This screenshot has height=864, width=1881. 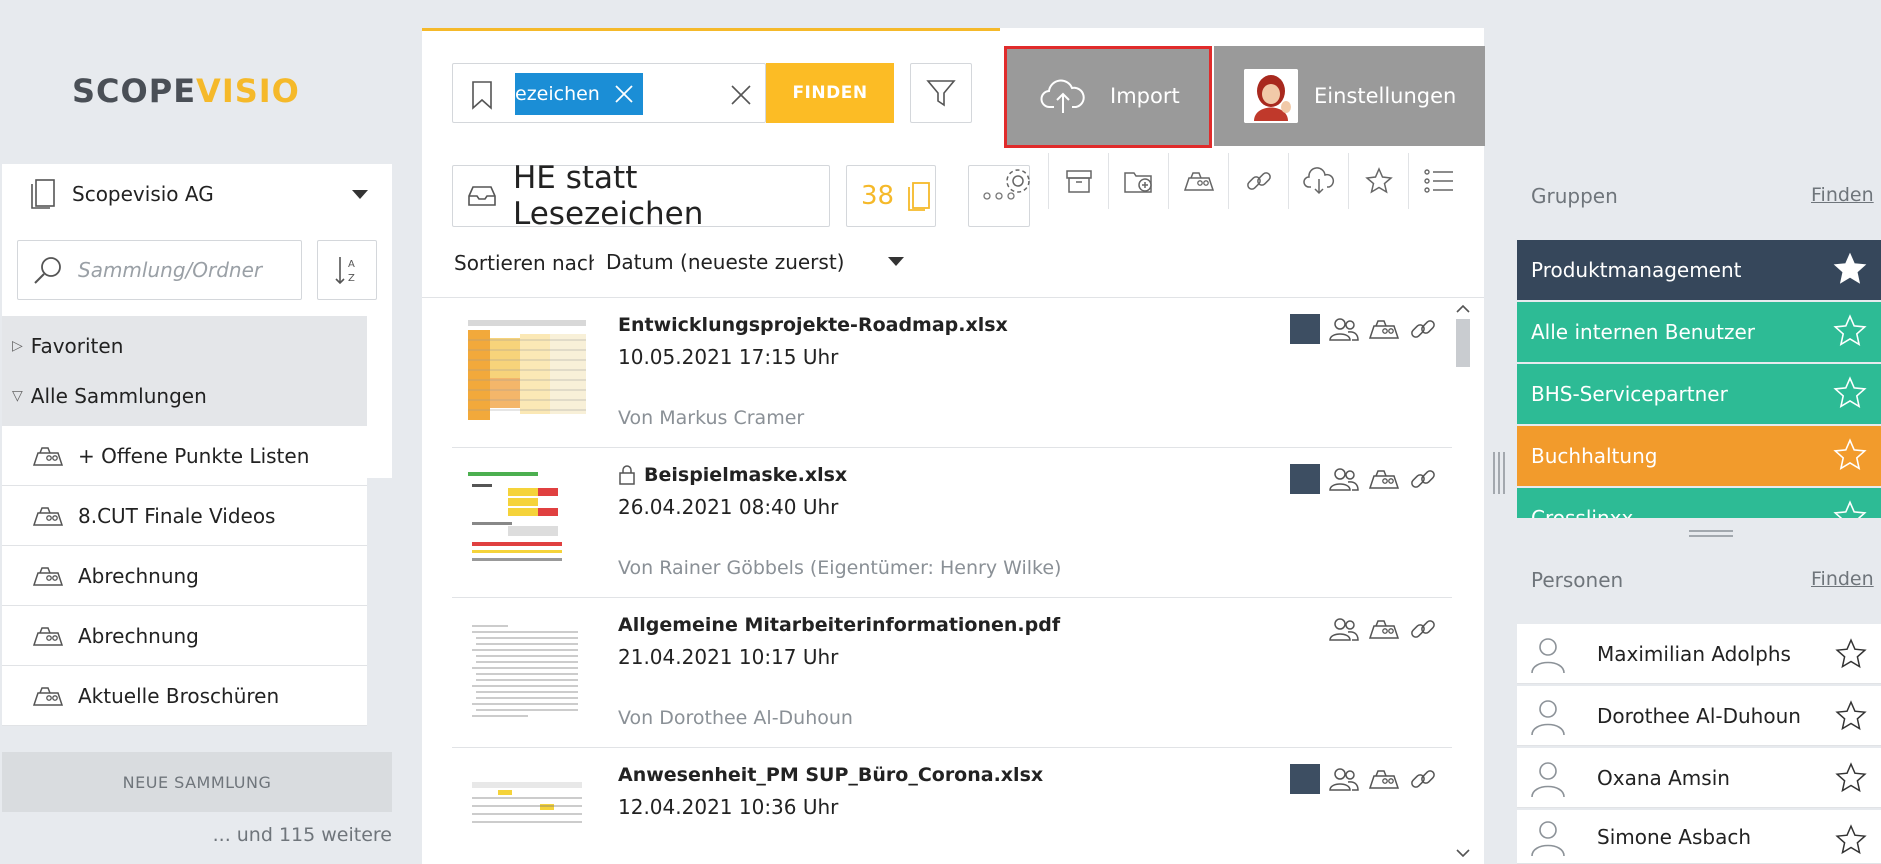 What do you see at coordinates (1842, 579) in the screenshot?
I see `persons-find-link: Finden` at bounding box center [1842, 579].